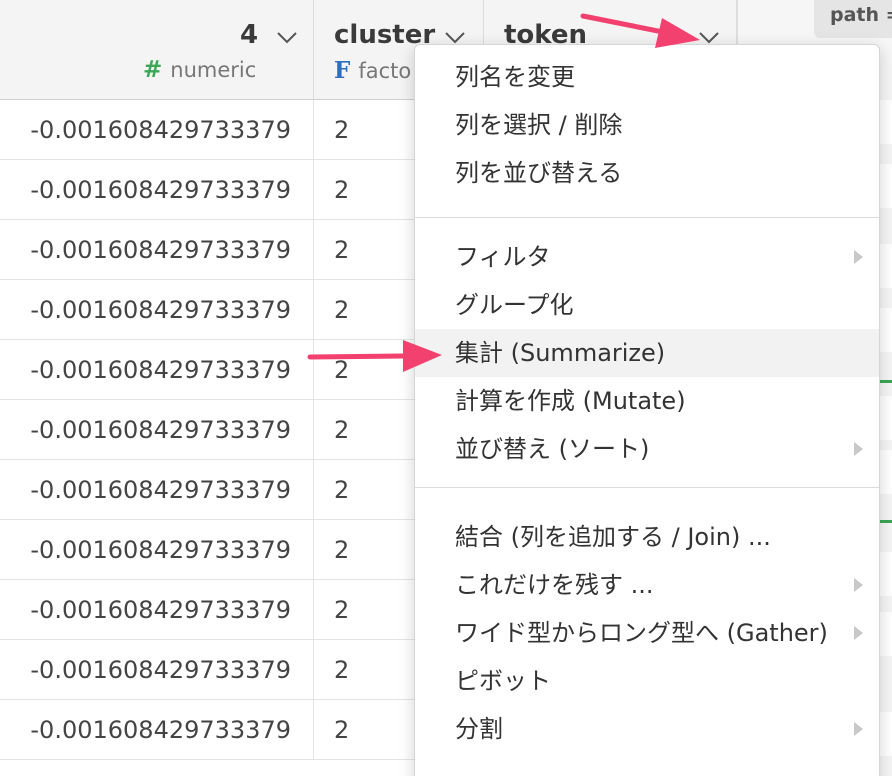 This screenshot has width=892, height=776. Describe the element at coordinates (479, 729) in the screenshot. I see `menu-item-label: 分割` at that location.